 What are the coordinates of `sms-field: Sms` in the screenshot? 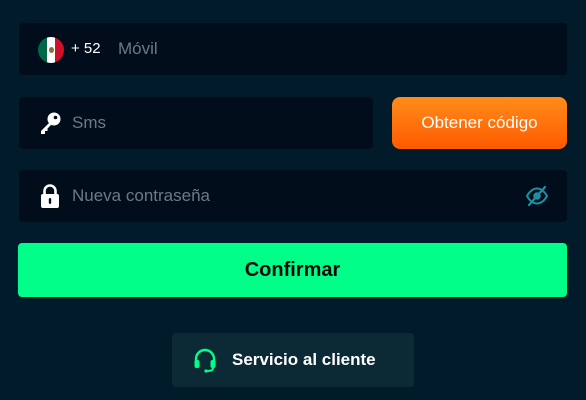 It's located at (196, 123).